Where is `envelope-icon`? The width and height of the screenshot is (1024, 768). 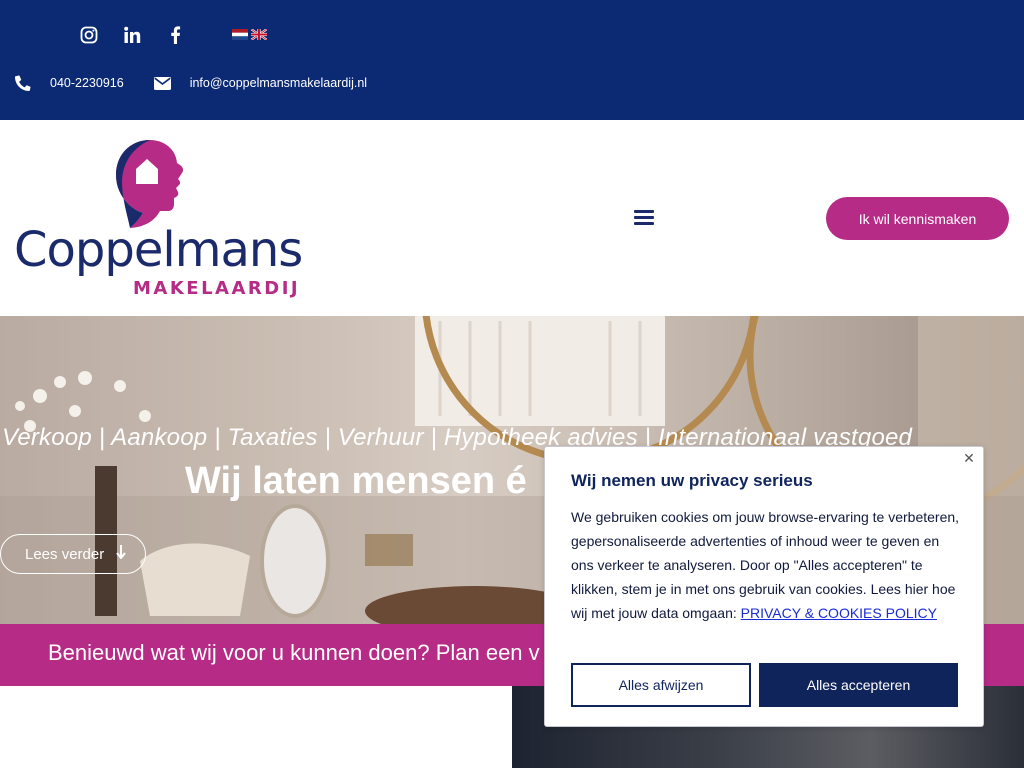
envelope-icon is located at coordinates (163, 83).